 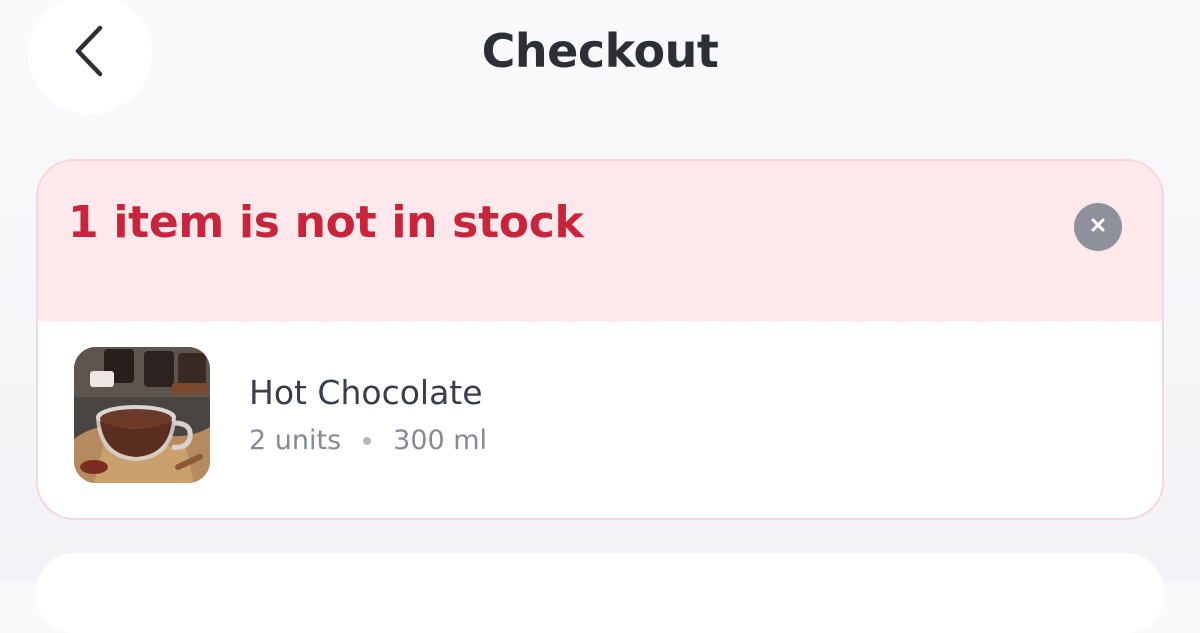 I want to click on close-icon, so click(x=1098, y=227).